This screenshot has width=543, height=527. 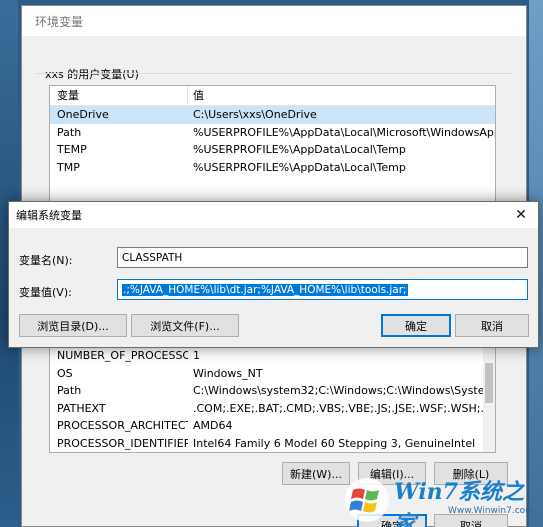 What do you see at coordinates (122, 443) in the screenshot?
I see `row-name: PROCESSOR_IDENTIFIER` at bounding box center [122, 443].